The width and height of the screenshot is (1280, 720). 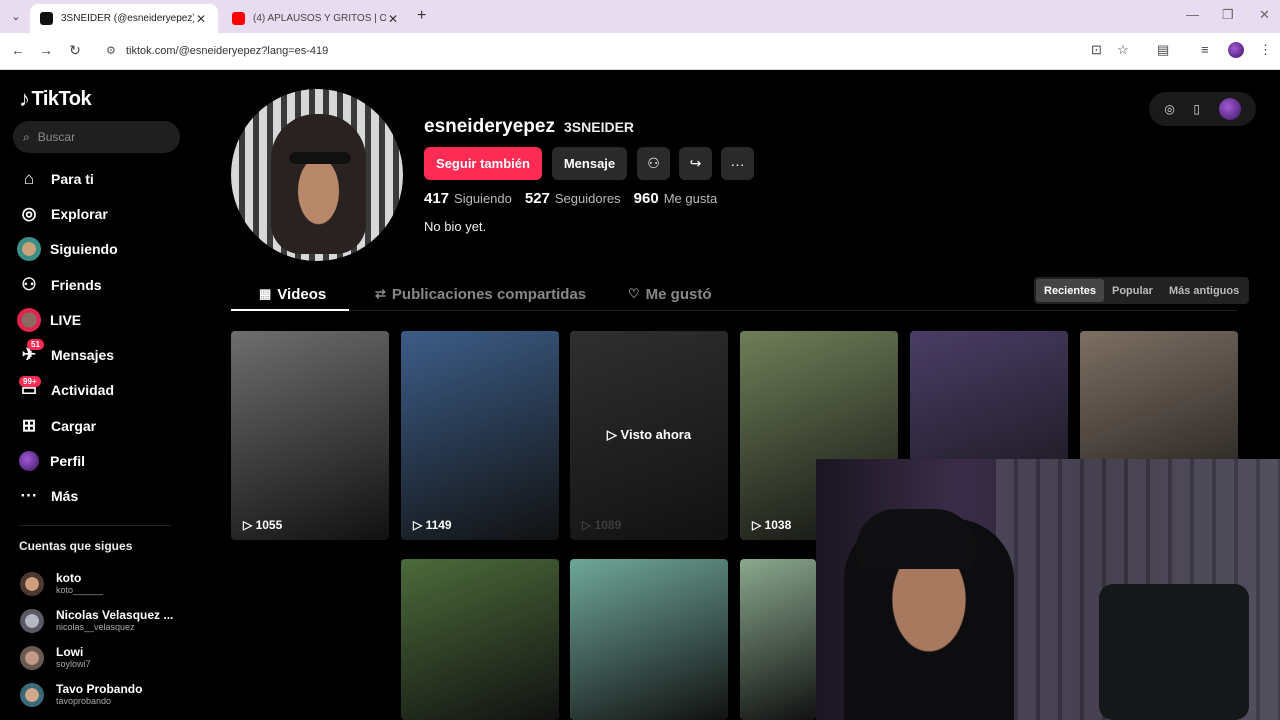 I want to click on following-account: Nicolas Velasquez ... nicolas__velasquez, so click(x=96, y=620).